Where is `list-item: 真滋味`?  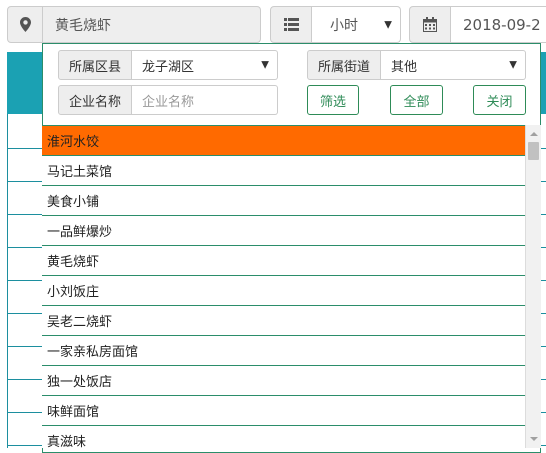 list-item: 真滋味 is located at coordinates (283, 437).